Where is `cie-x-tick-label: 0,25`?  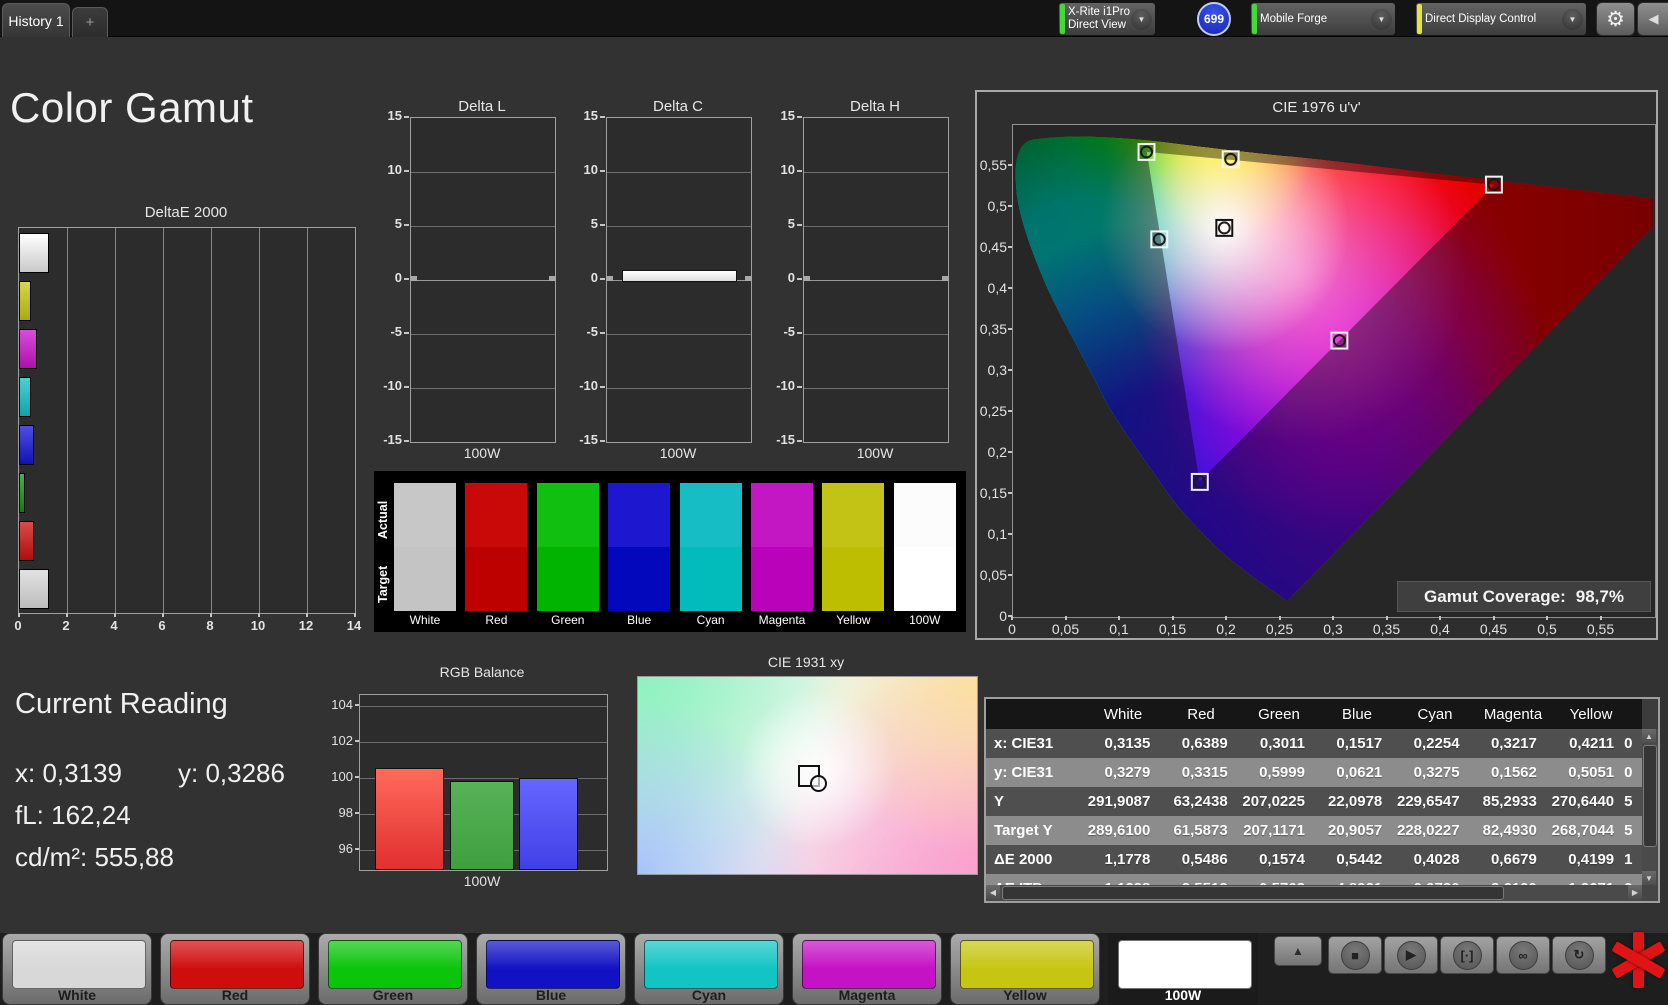
cie-x-tick-label: 0,25 is located at coordinates (1279, 629).